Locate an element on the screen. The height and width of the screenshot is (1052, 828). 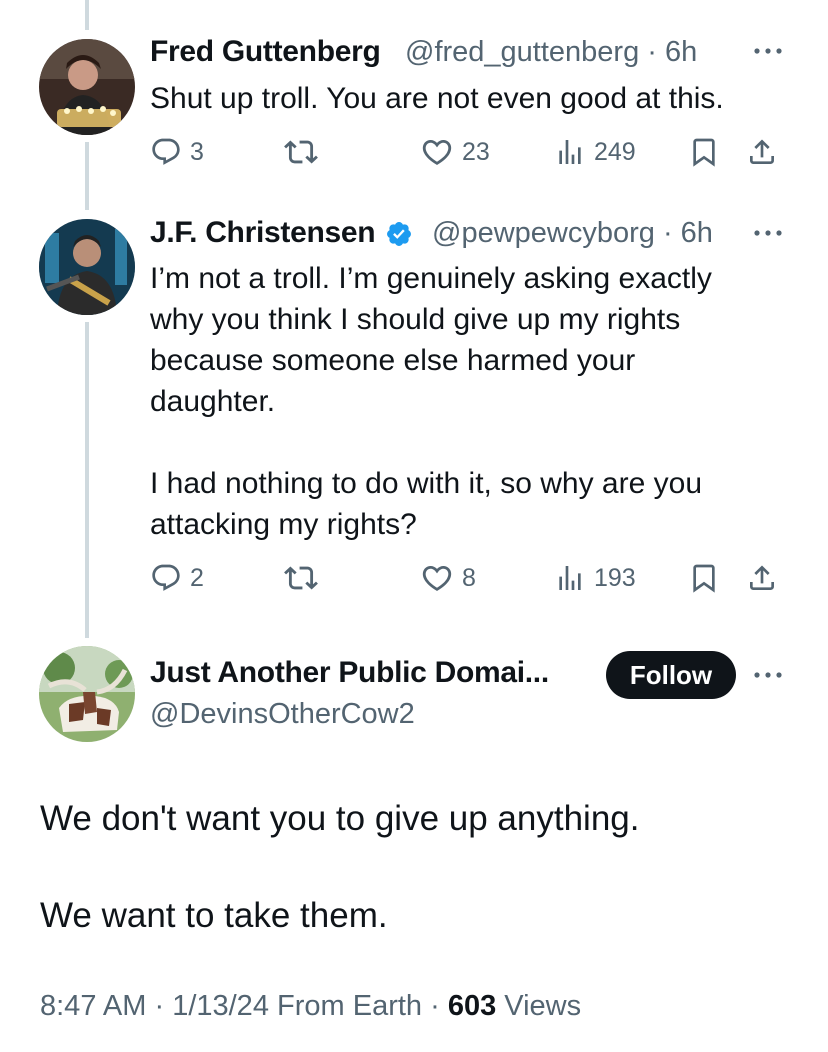
author-handle: @fred_guttenberg is located at coordinates (522, 52).